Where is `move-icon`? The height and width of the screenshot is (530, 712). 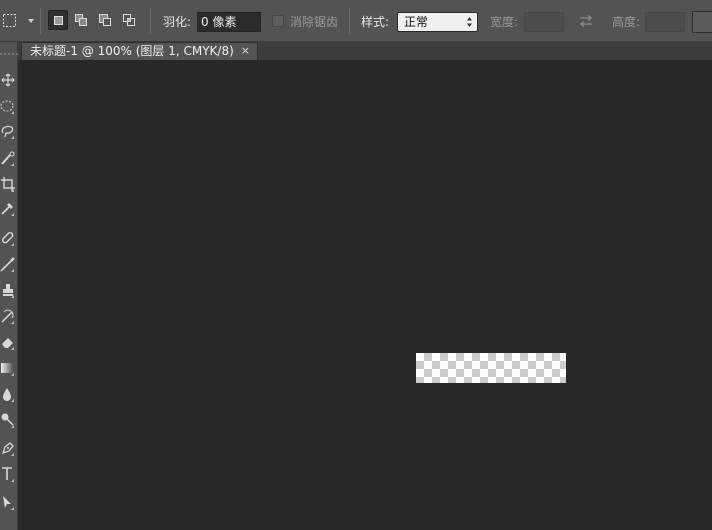
move-icon is located at coordinates (8, 80).